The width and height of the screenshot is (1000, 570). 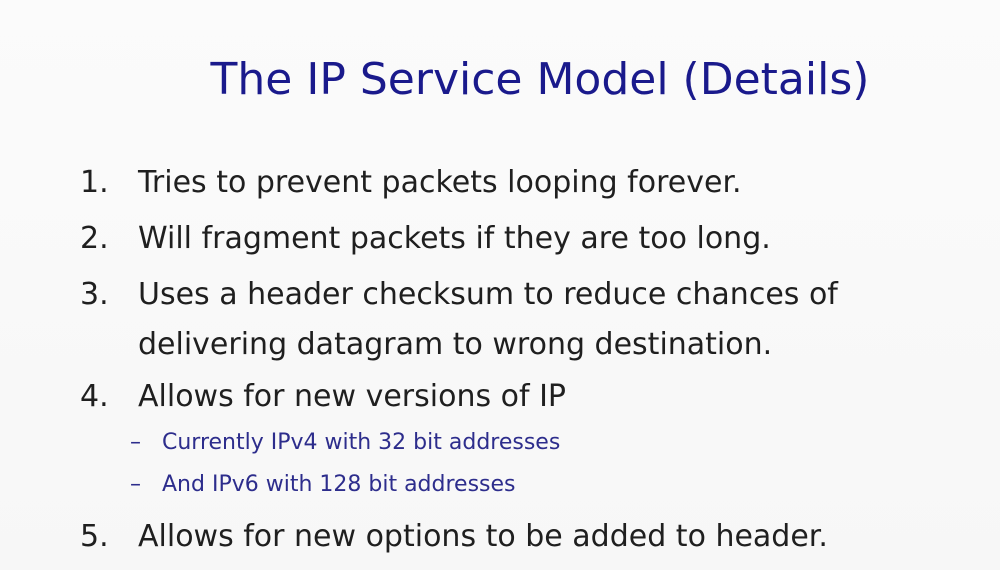 What do you see at coordinates (361, 442) in the screenshot?
I see `sub-list-item-text: Currently IPv4 with 32 bit addresses` at bounding box center [361, 442].